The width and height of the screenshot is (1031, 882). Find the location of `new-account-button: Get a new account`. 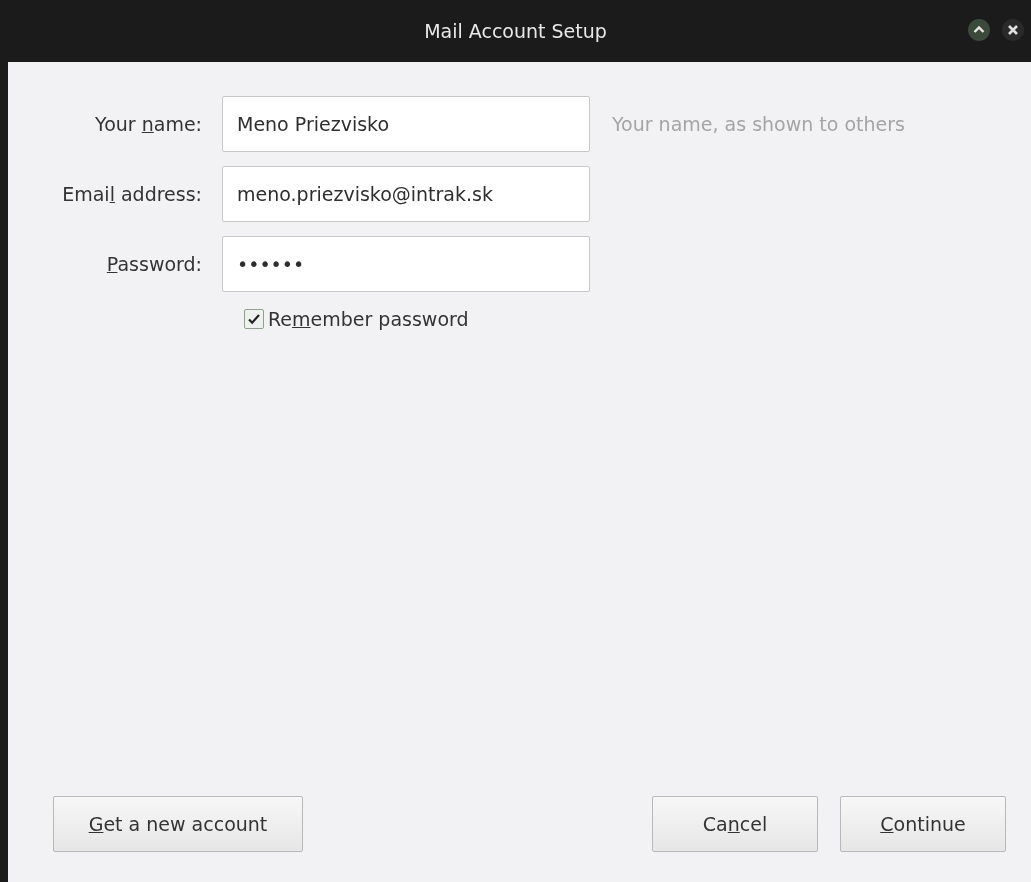

new-account-button: Get a new account is located at coordinates (178, 824).